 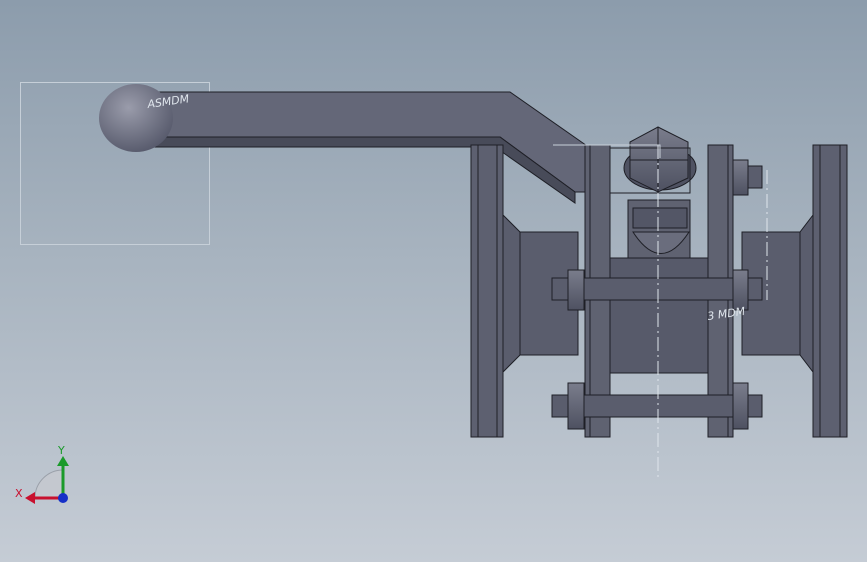 What do you see at coordinates (61, 450) in the screenshot?
I see `triad-y-label: Y` at bounding box center [61, 450].